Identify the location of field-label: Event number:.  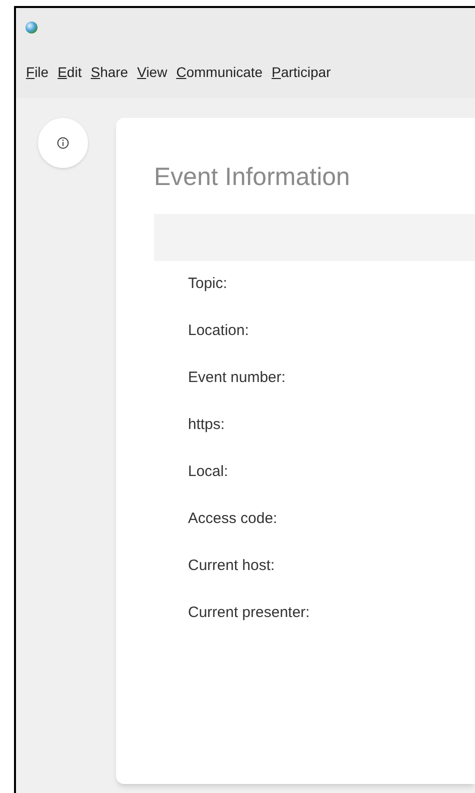
(237, 378).